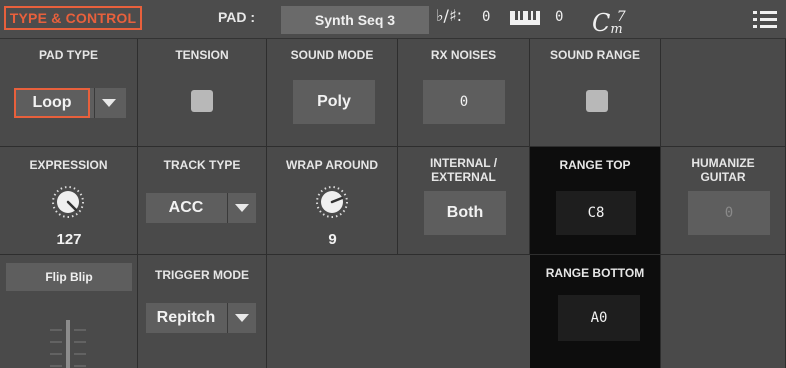 The image size is (786, 368). I want to click on range-bottom-cell: RANGE BOTTOM A0, so click(595, 311).